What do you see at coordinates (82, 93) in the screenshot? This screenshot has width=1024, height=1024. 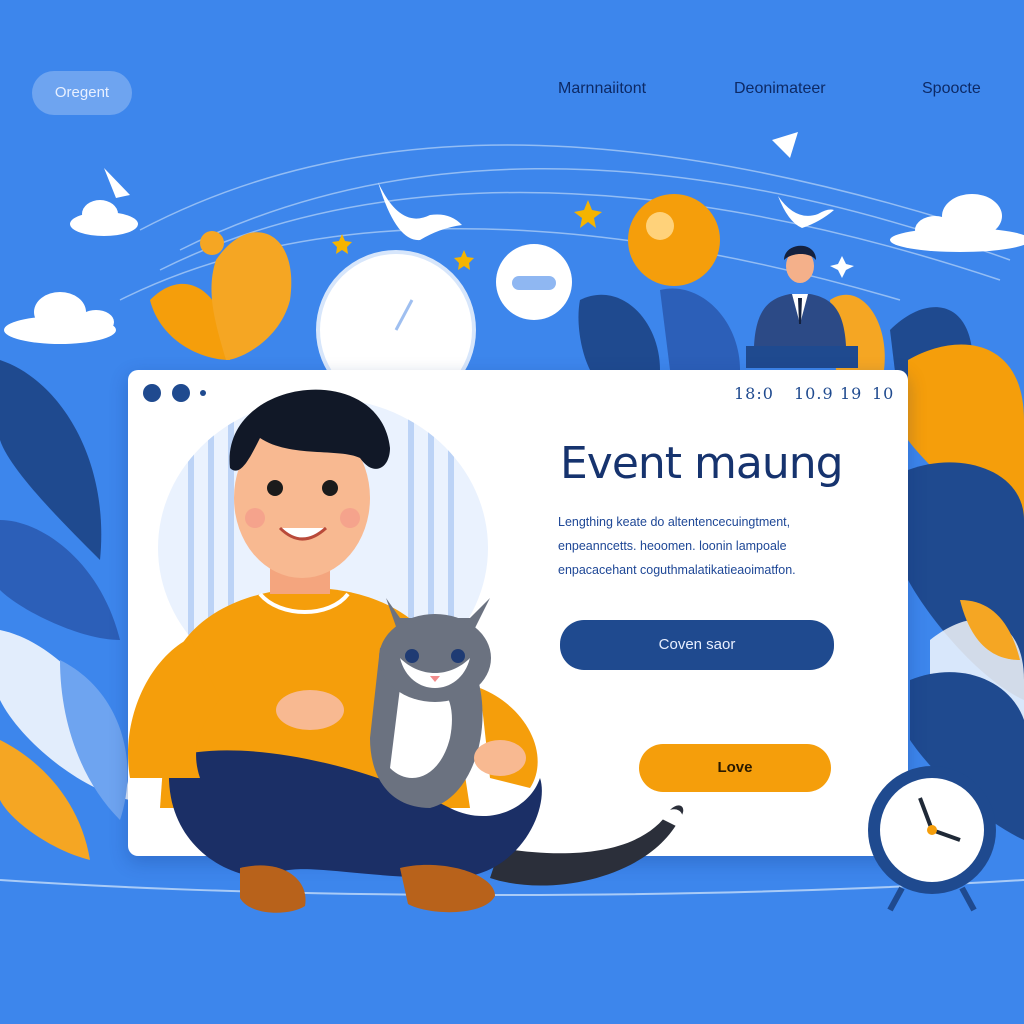 I see `logo-button: Oregent` at bounding box center [82, 93].